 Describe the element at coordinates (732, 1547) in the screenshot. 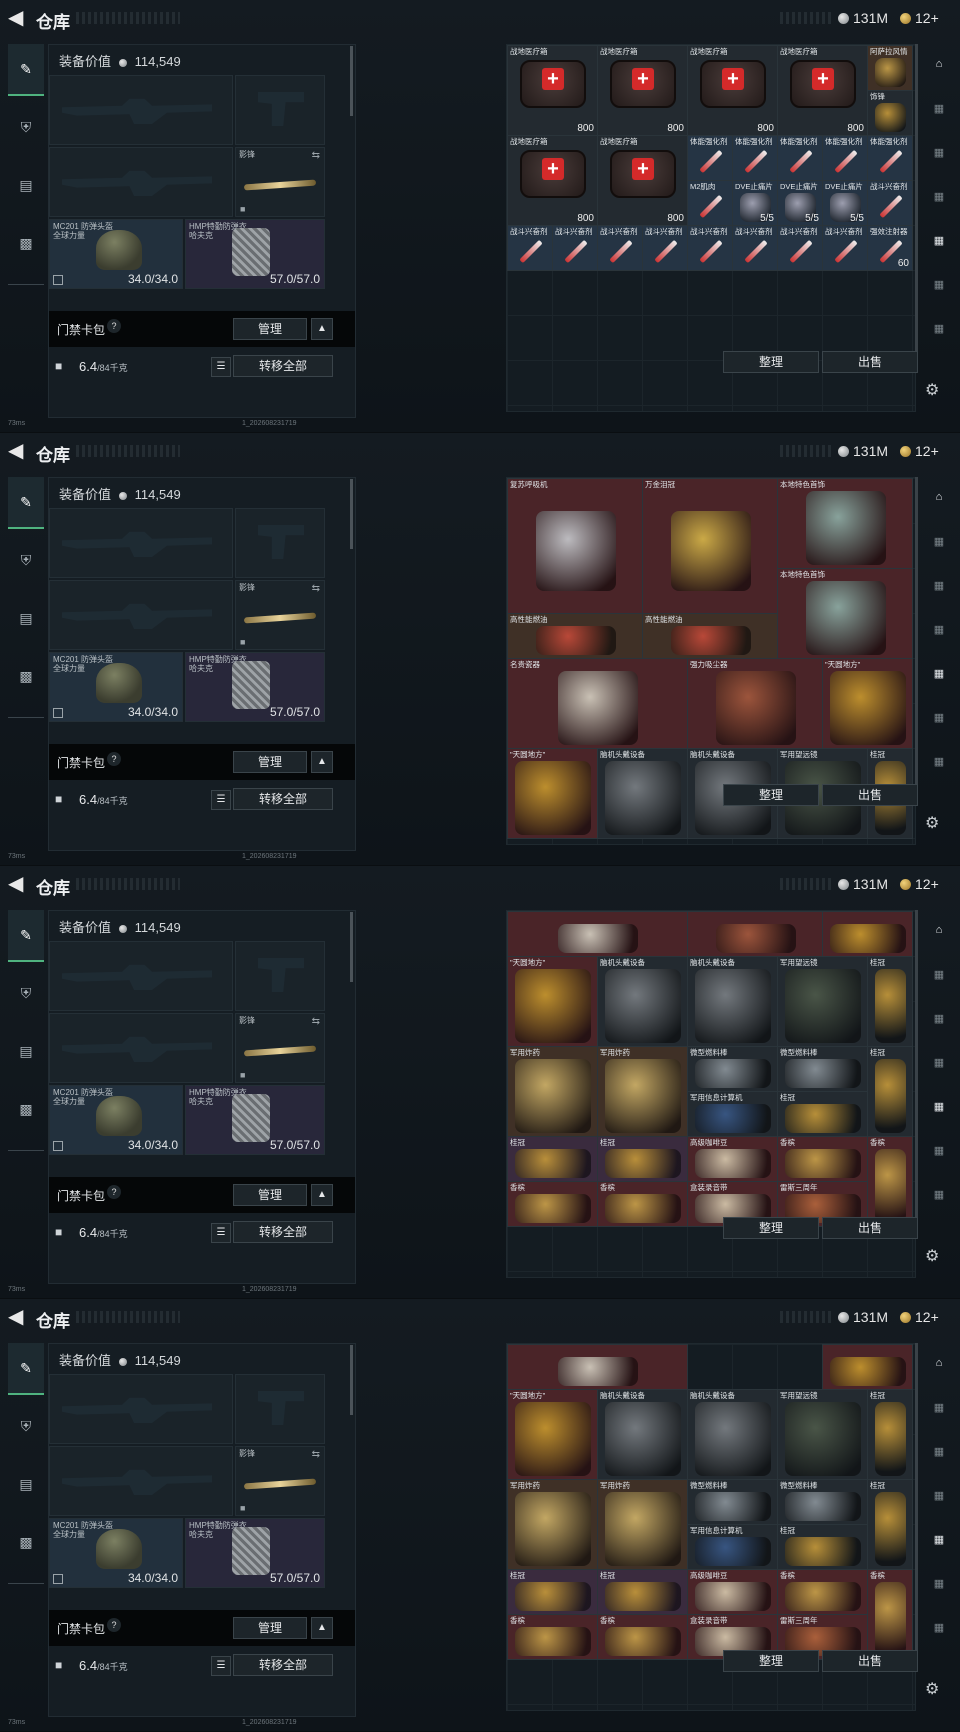

I see `stash-item: 军用信息计算机` at that location.